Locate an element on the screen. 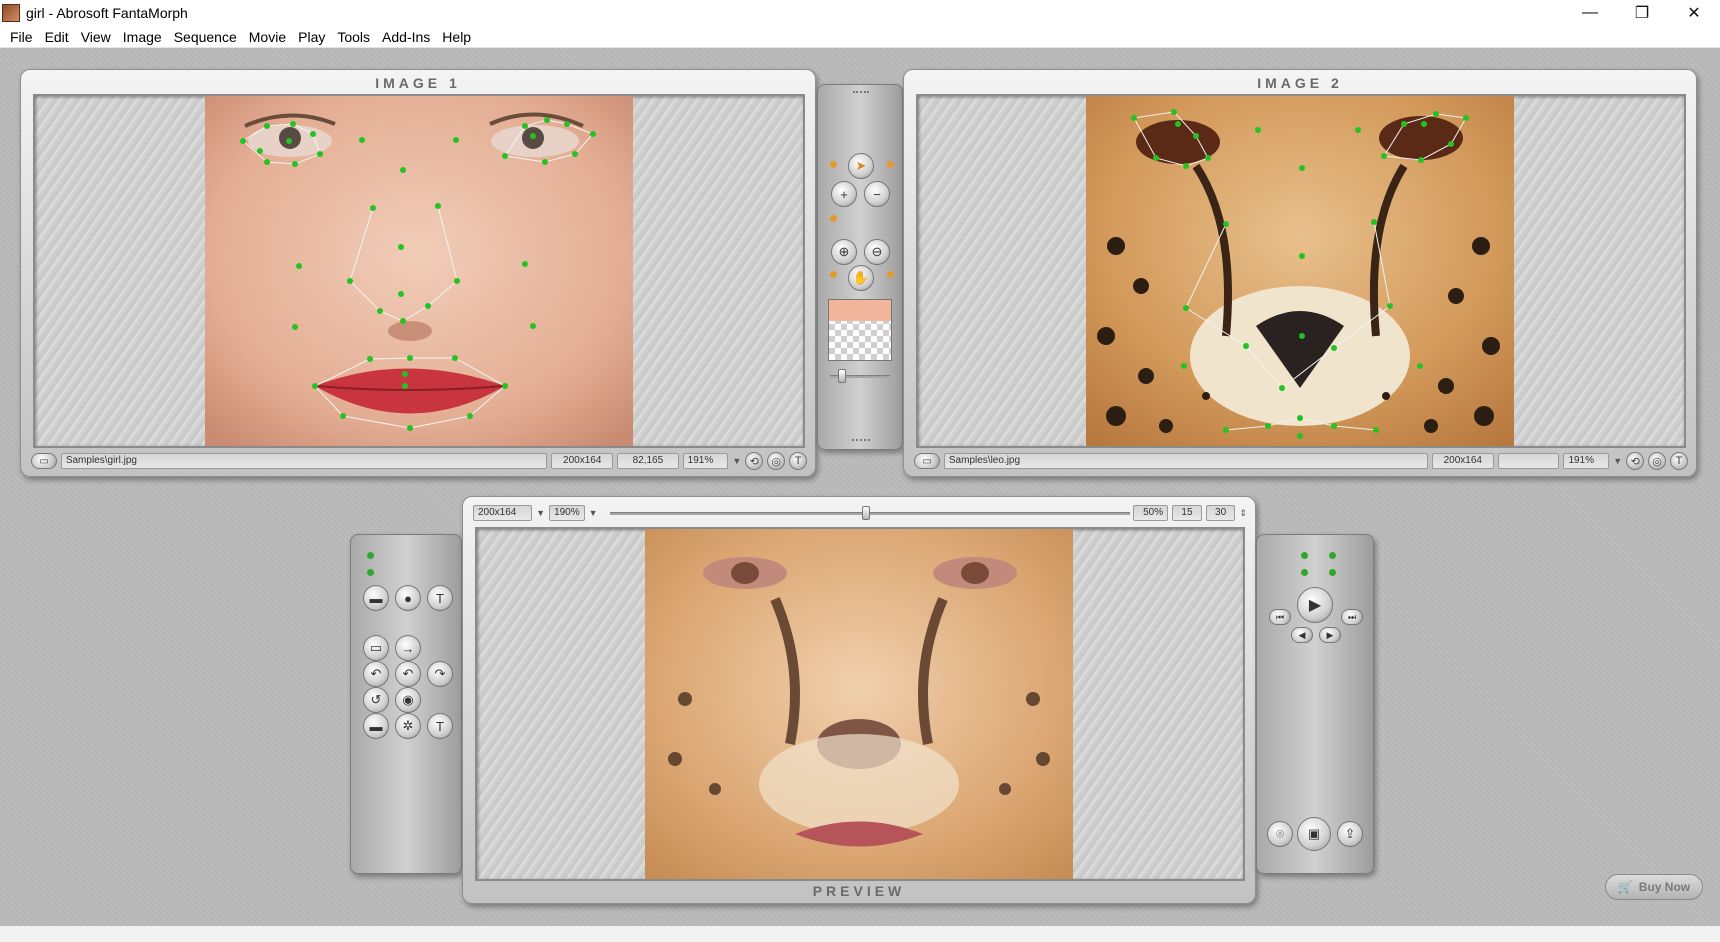 The width and height of the screenshot is (1720, 942). menu-sequence: Sequence is located at coordinates (205, 37).